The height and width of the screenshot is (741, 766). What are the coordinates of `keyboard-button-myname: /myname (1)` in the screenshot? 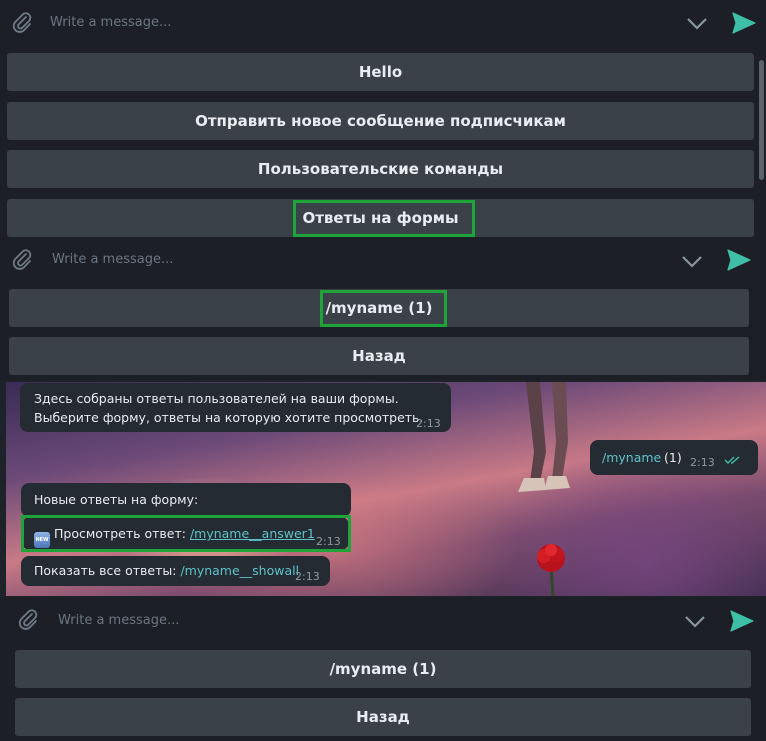 It's located at (383, 669).